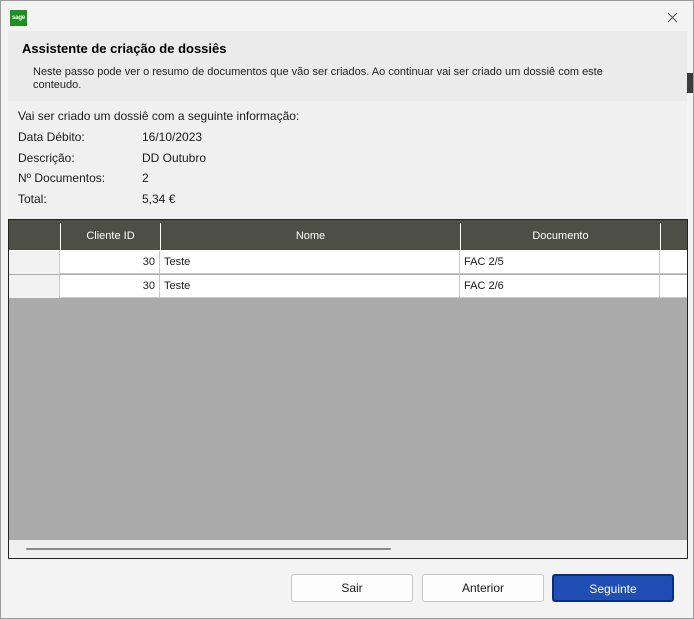 Image resolution: width=694 pixels, height=619 pixels. I want to click on summary-label: Data Débito:, so click(51, 137).